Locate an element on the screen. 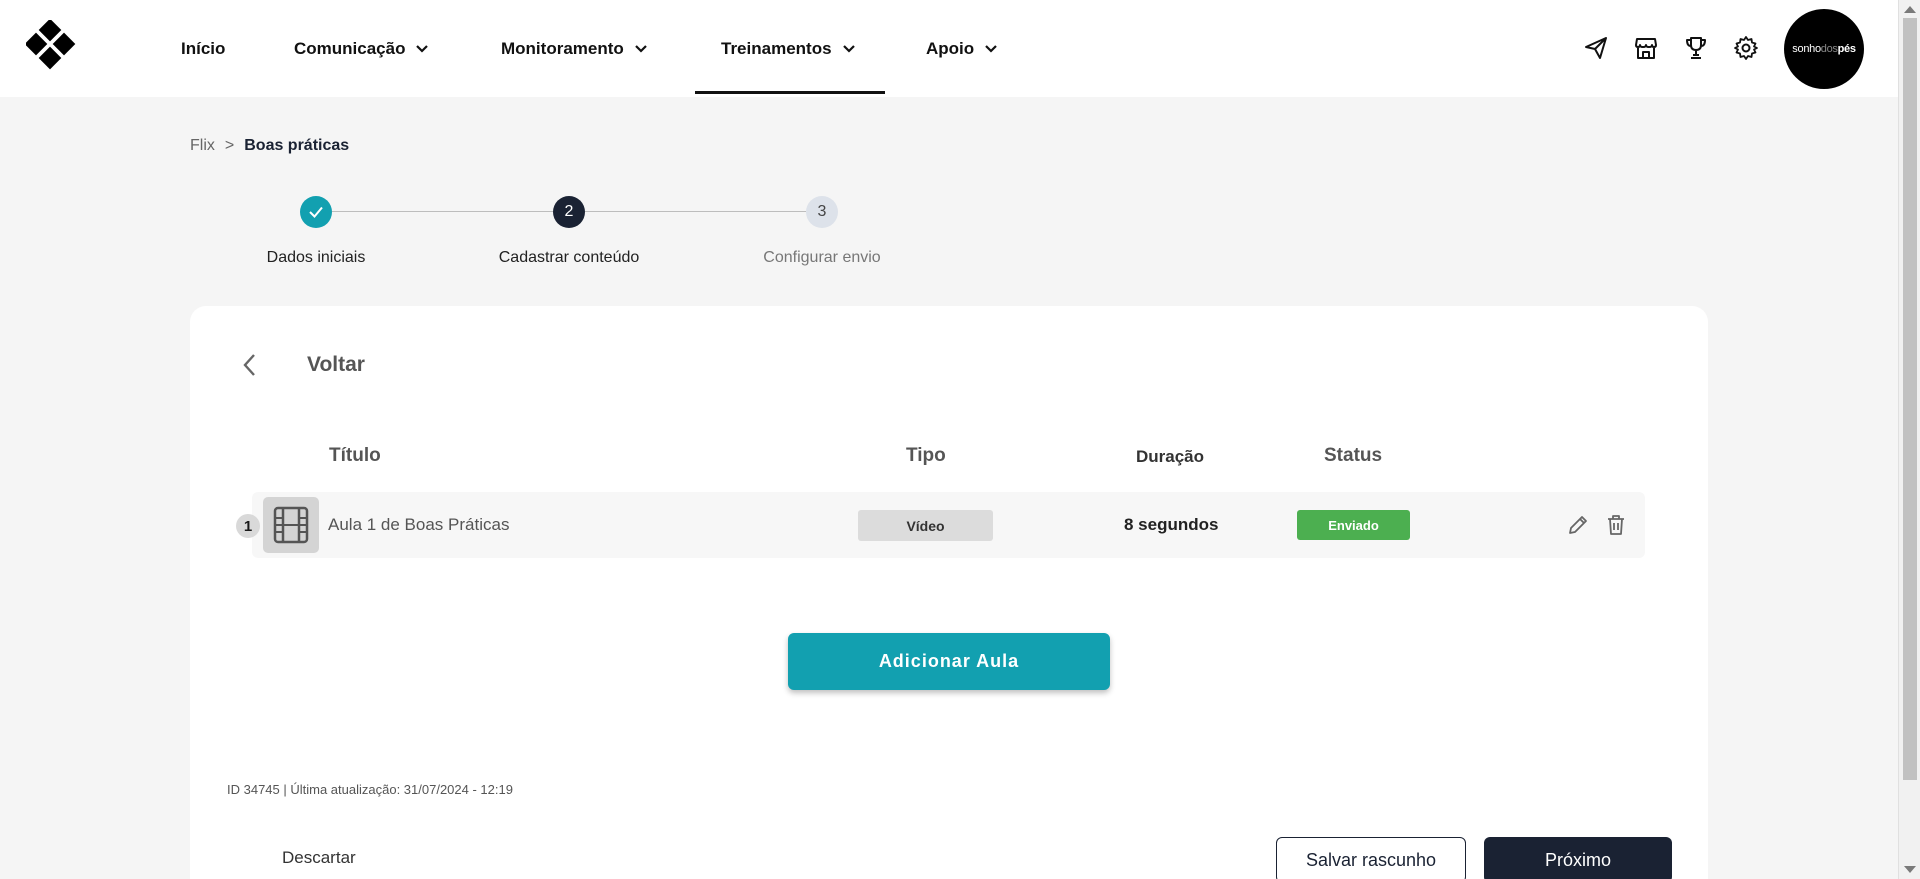  lesson-thumbnail is located at coordinates (291, 525).